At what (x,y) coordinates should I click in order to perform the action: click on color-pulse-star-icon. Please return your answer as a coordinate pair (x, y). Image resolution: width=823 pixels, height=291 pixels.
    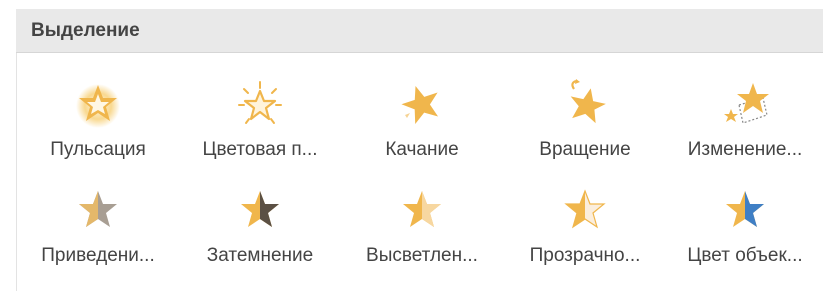
    Looking at the image, I should click on (260, 105).